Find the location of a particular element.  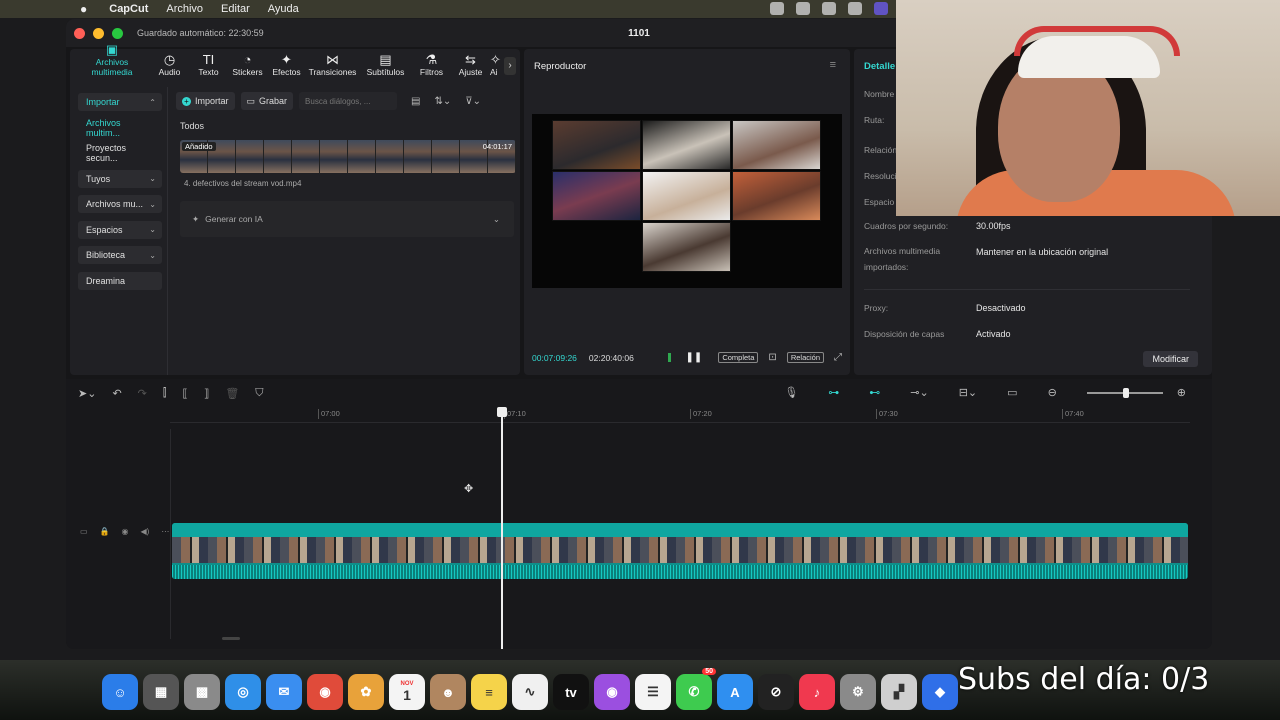

ruler-tick: 07:40 is located at coordinates (1073, 414).